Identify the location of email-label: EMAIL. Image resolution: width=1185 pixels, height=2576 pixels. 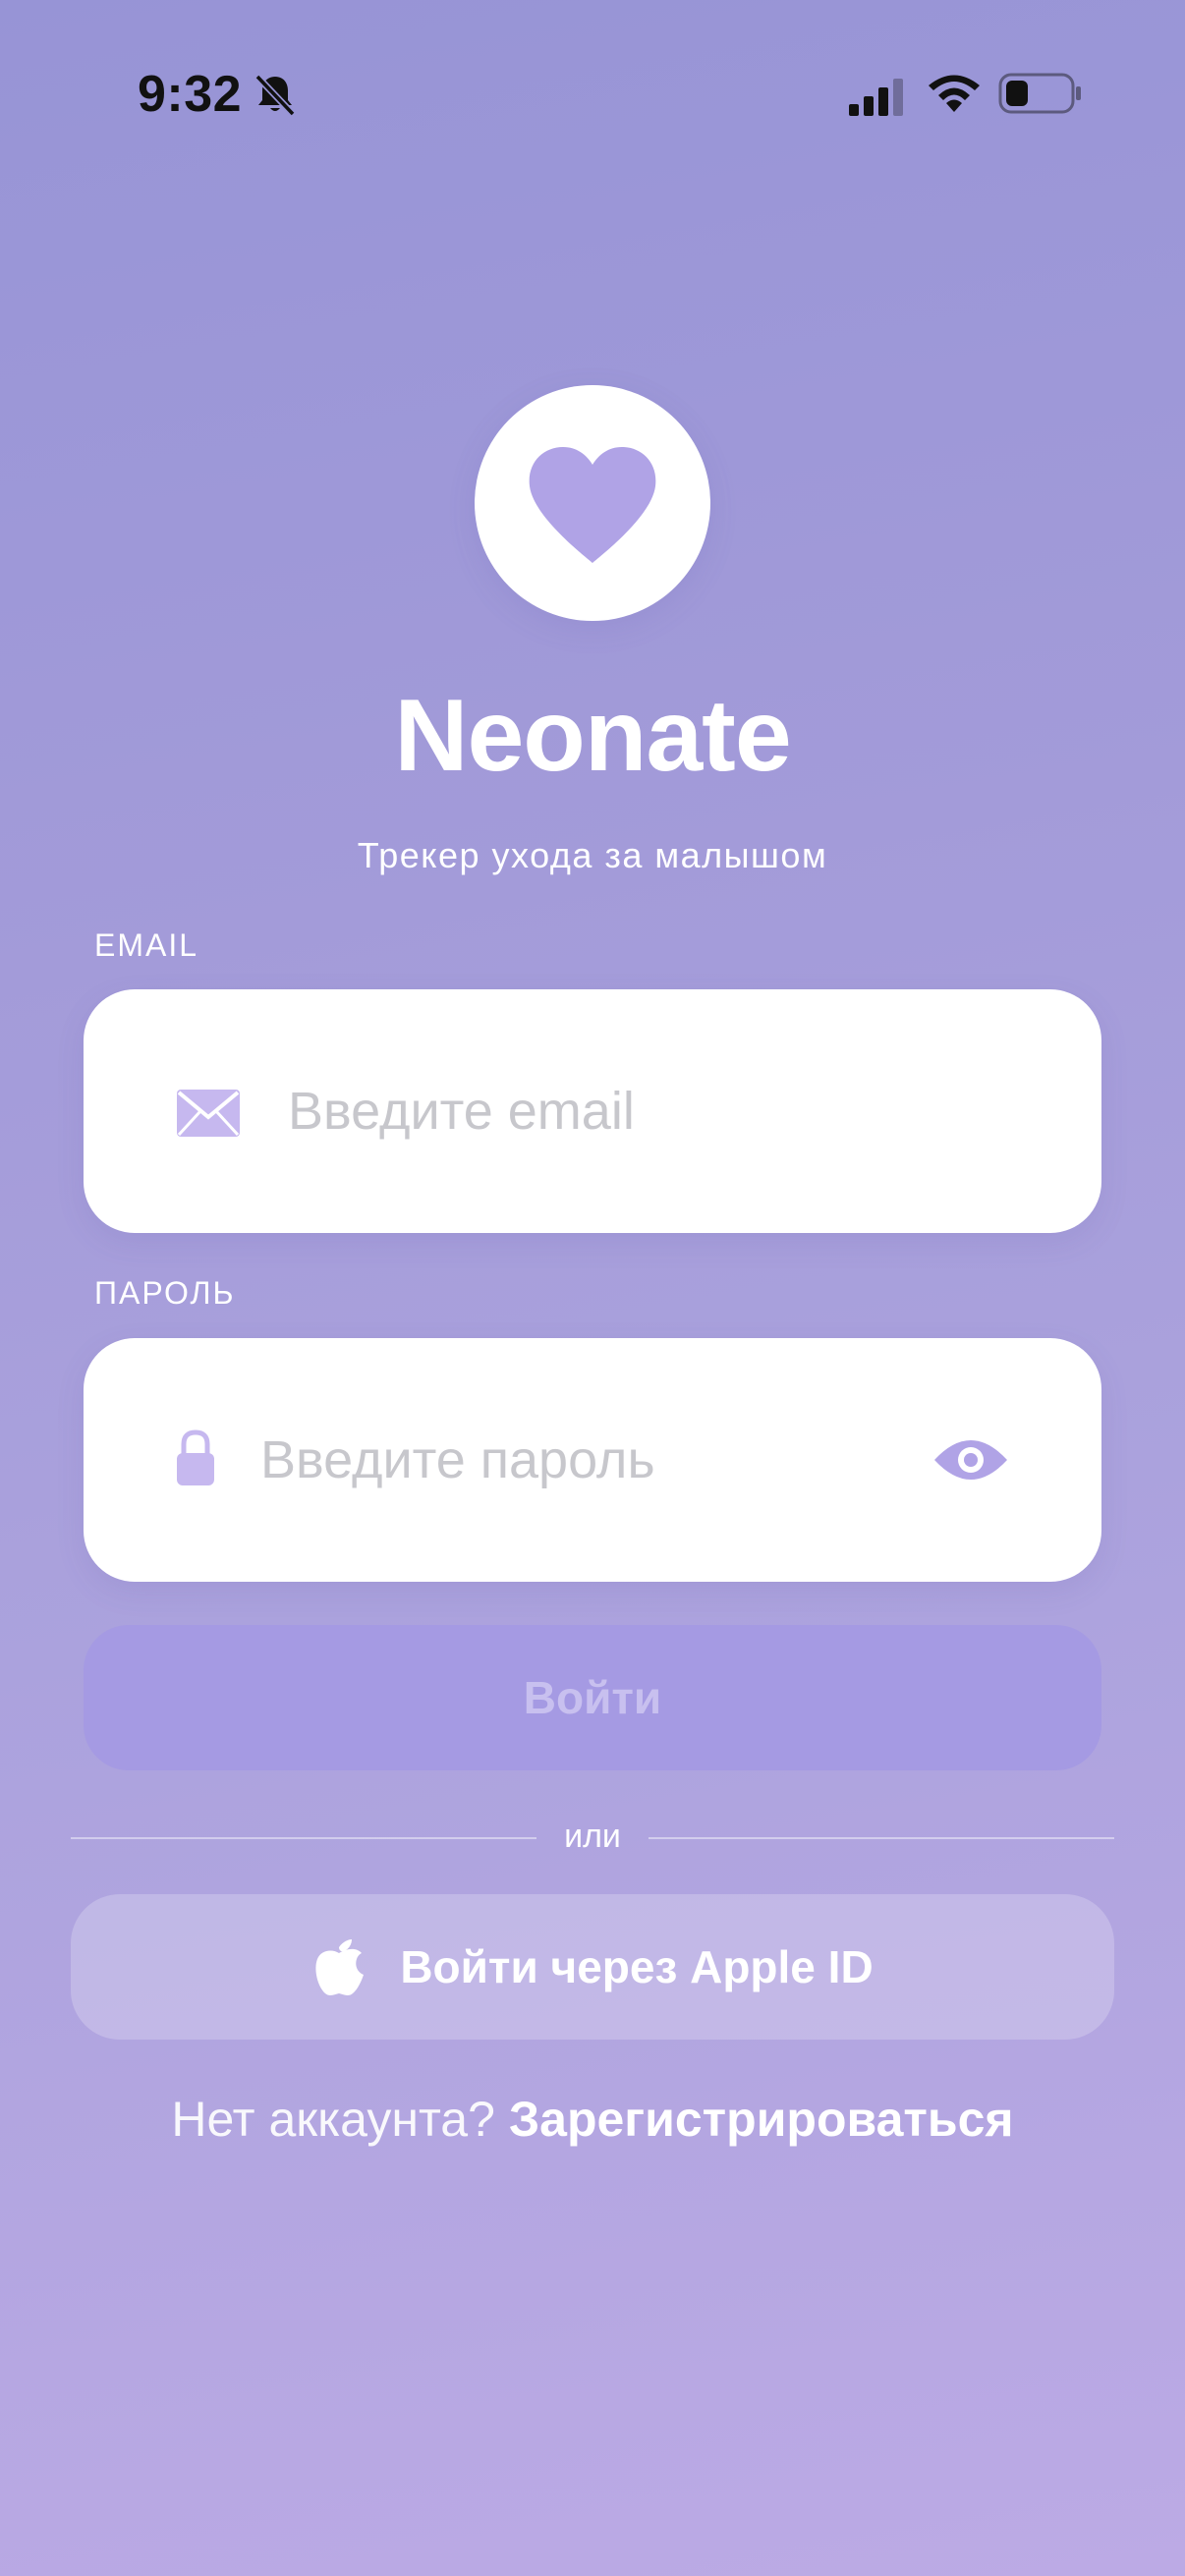
(147, 945).